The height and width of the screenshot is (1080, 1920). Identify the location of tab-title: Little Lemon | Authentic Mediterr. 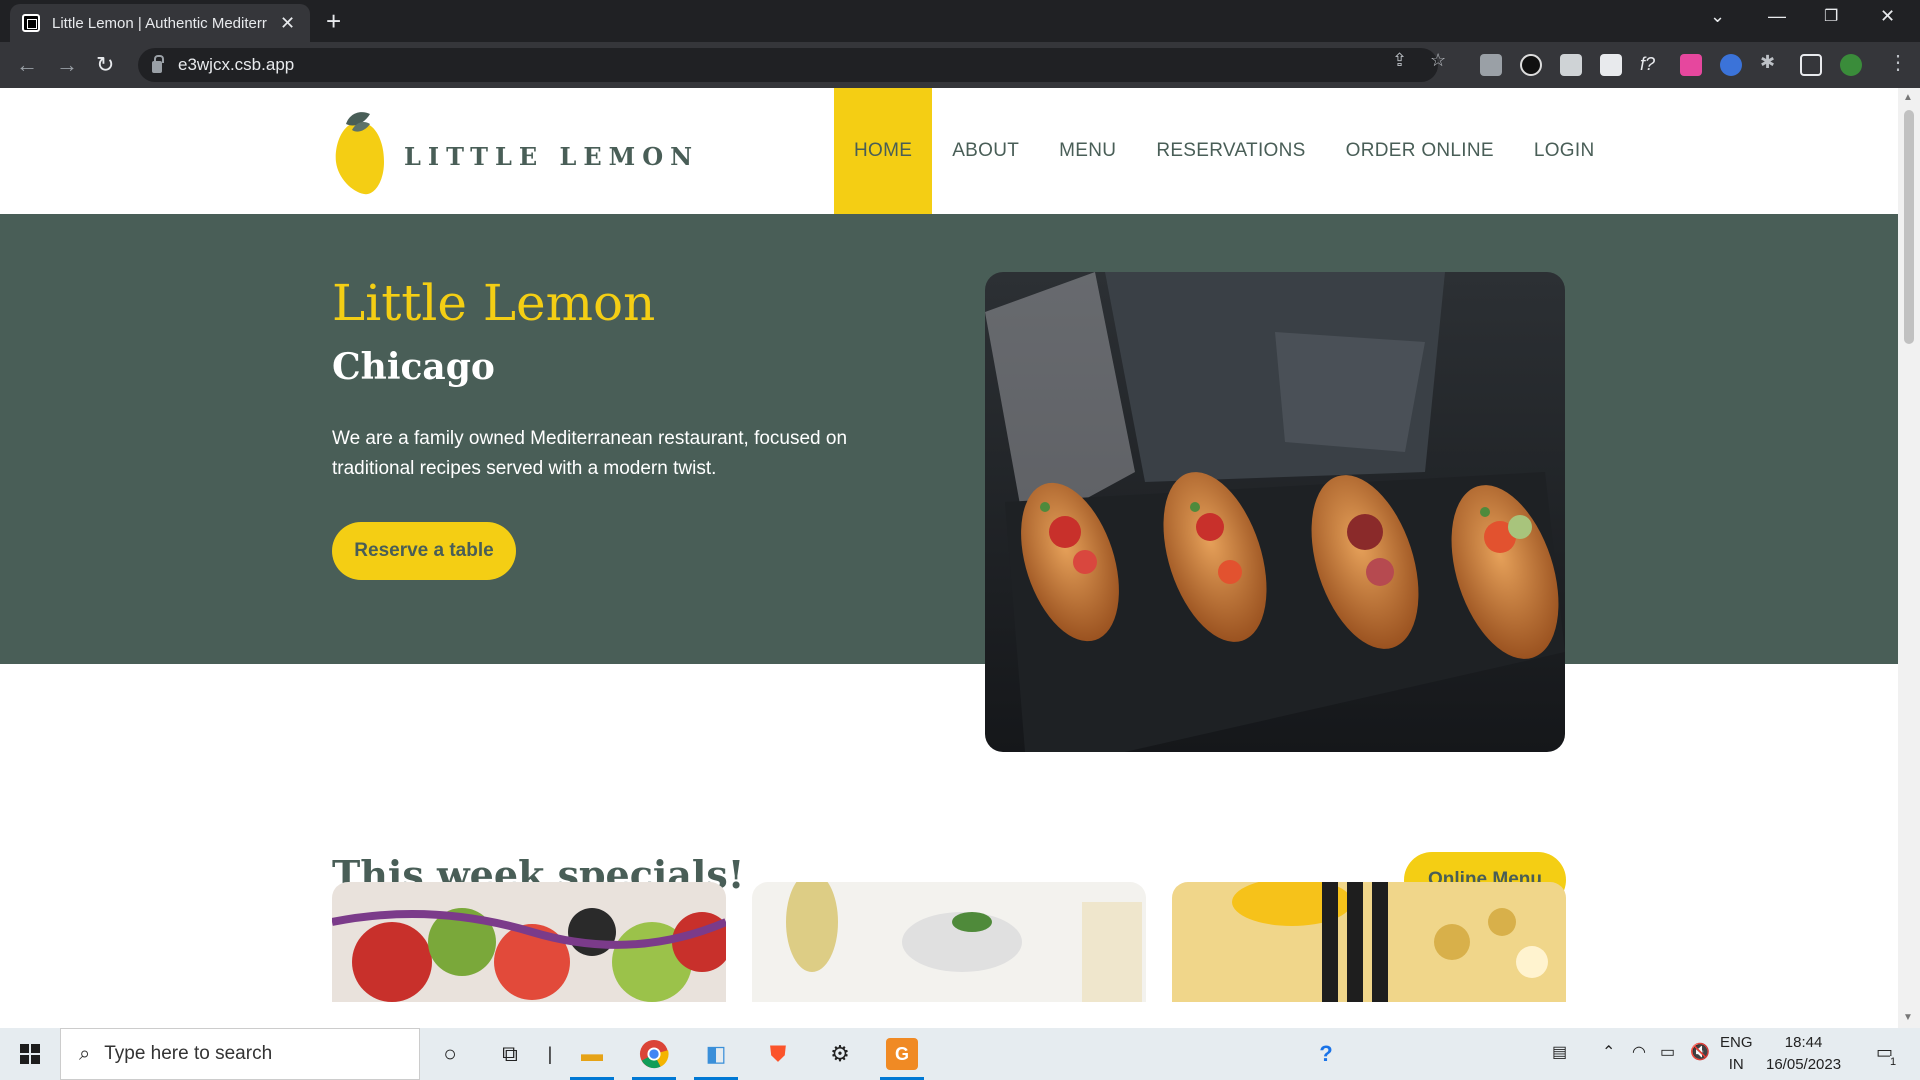
(159, 23).